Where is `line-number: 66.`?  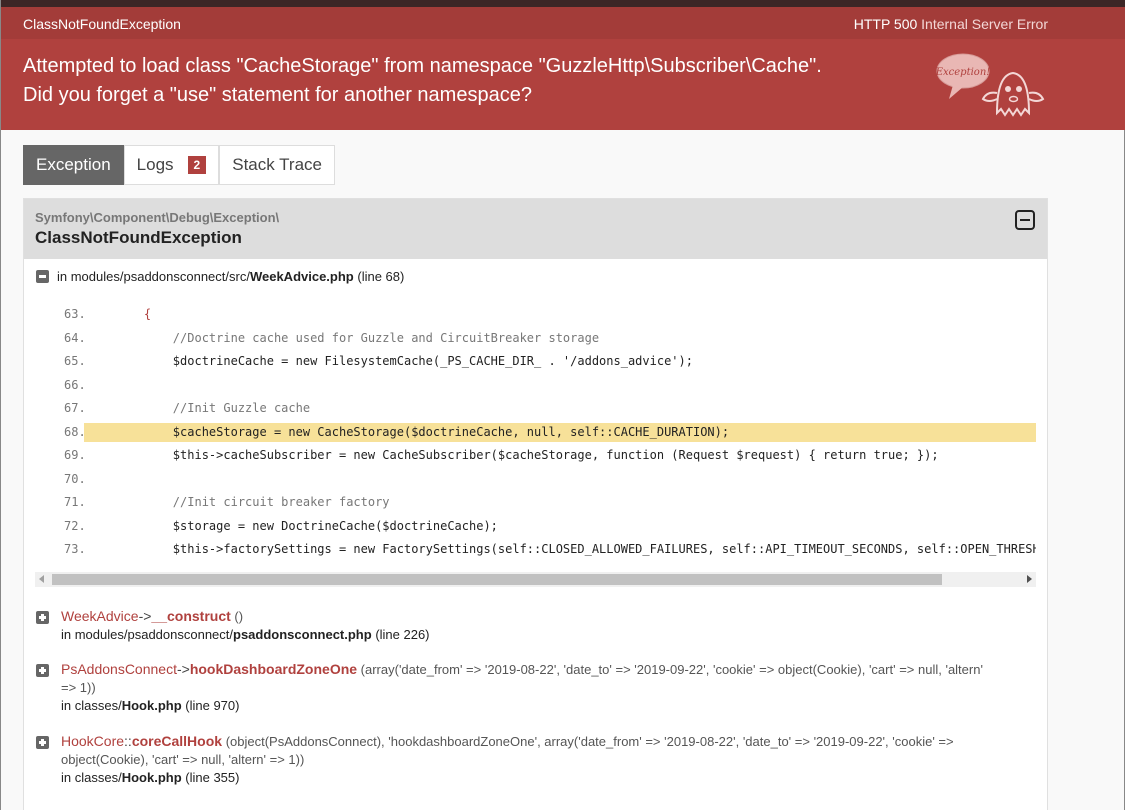
line-number: 66. is located at coordinates (75, 384).